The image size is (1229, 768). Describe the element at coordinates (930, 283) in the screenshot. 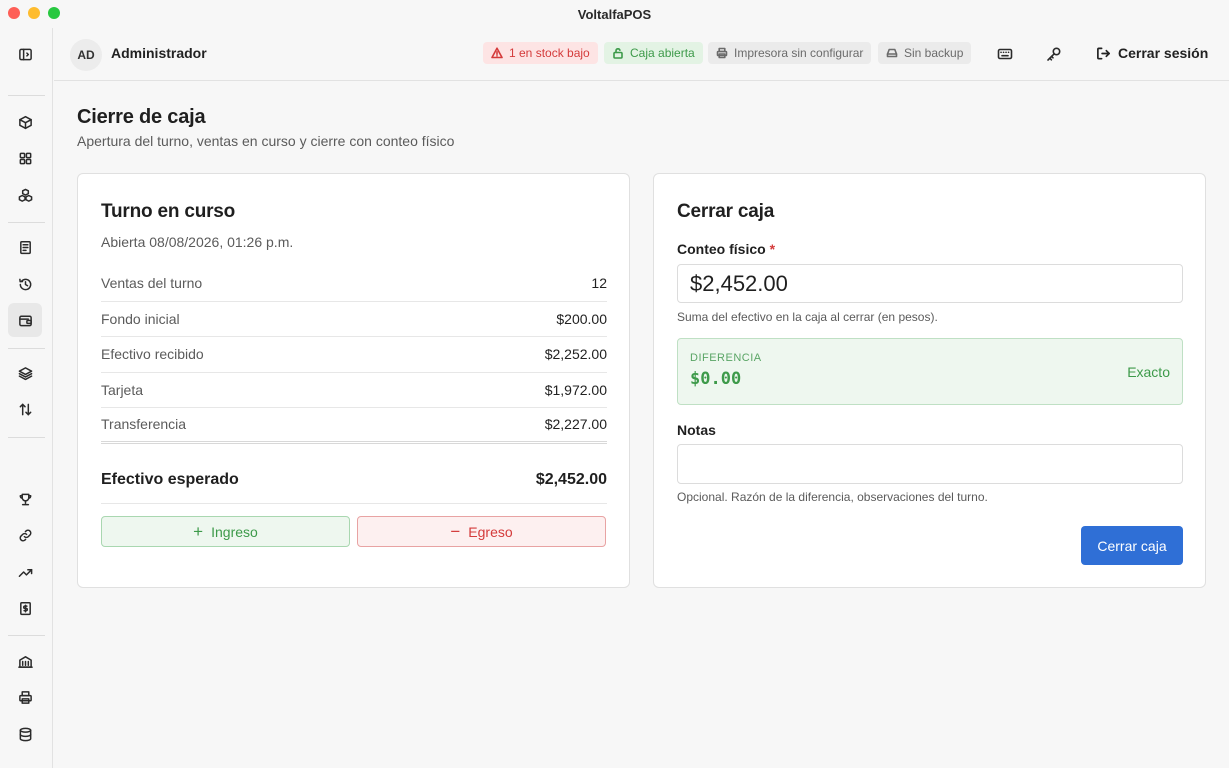

I see `physical-count-input: $2,452.00` at that location.